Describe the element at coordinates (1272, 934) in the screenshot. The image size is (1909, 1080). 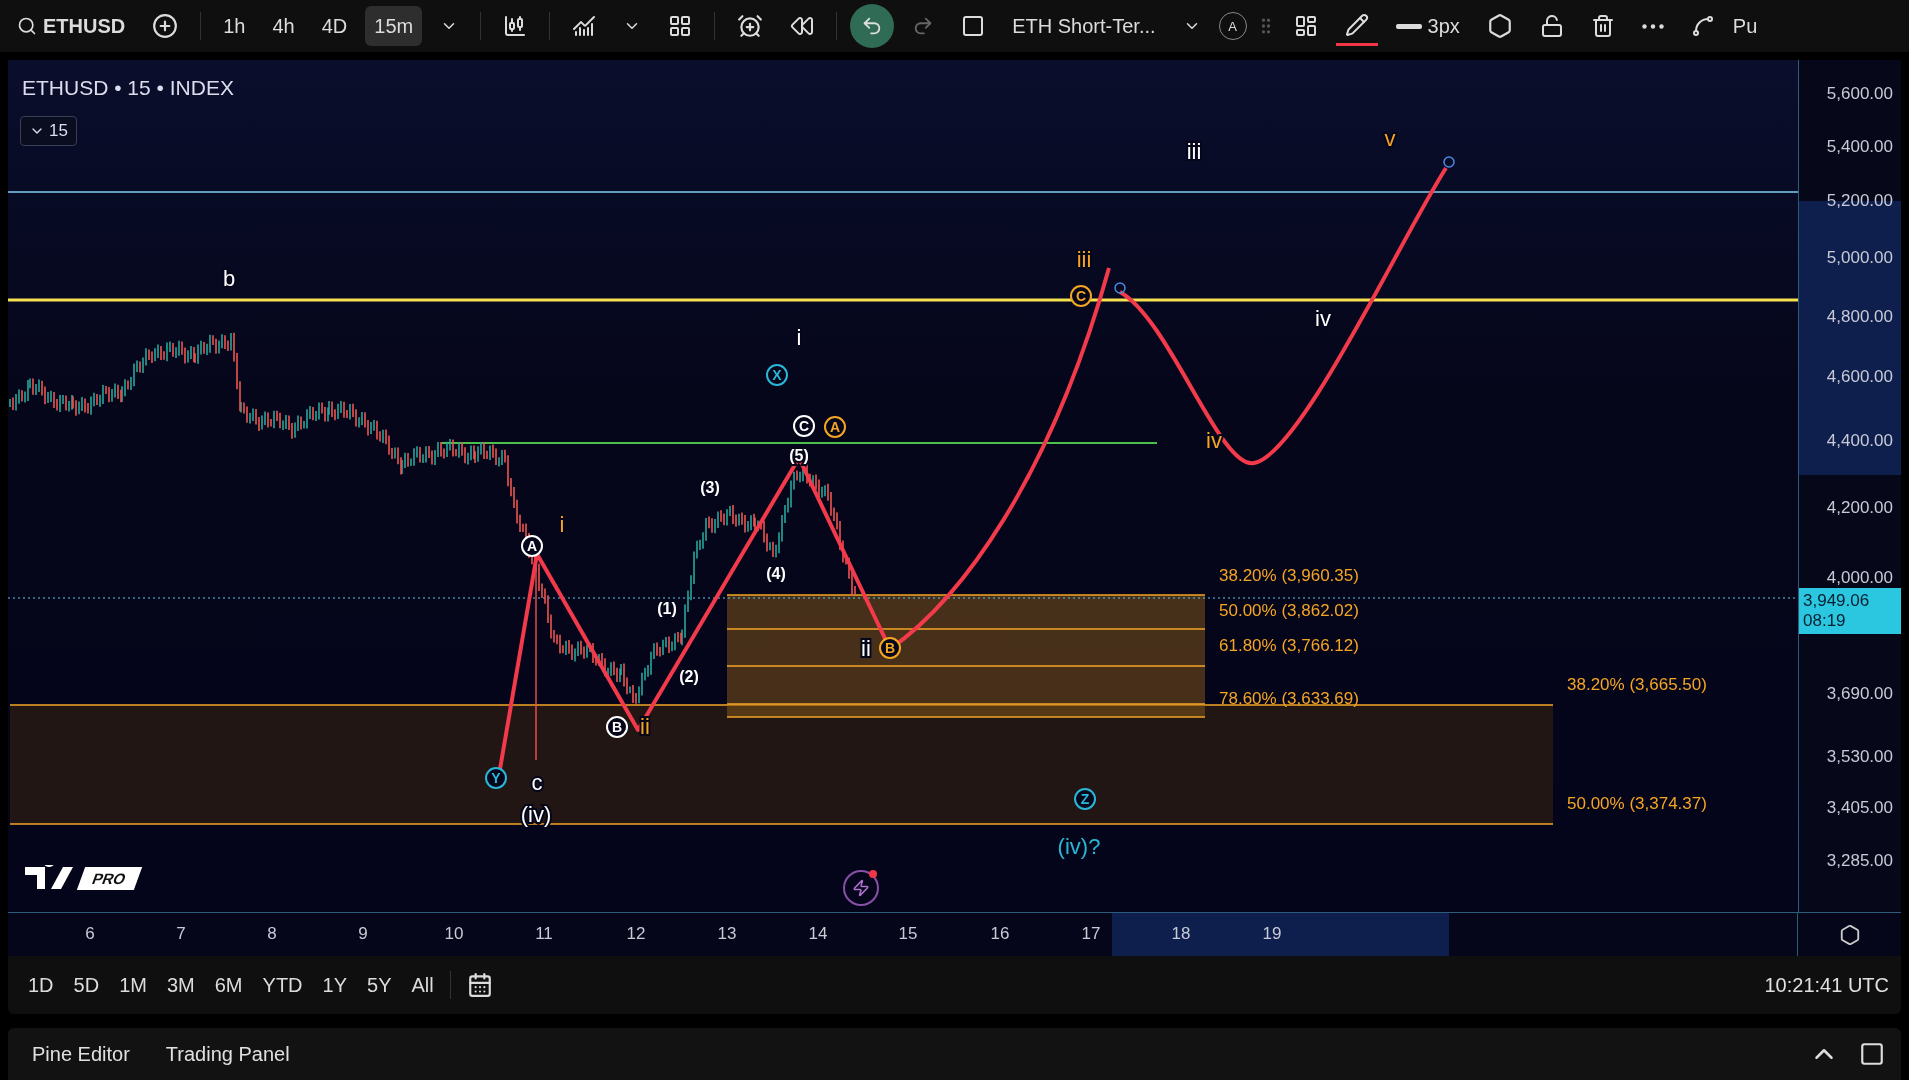
I see `date-label: 19` at that location.